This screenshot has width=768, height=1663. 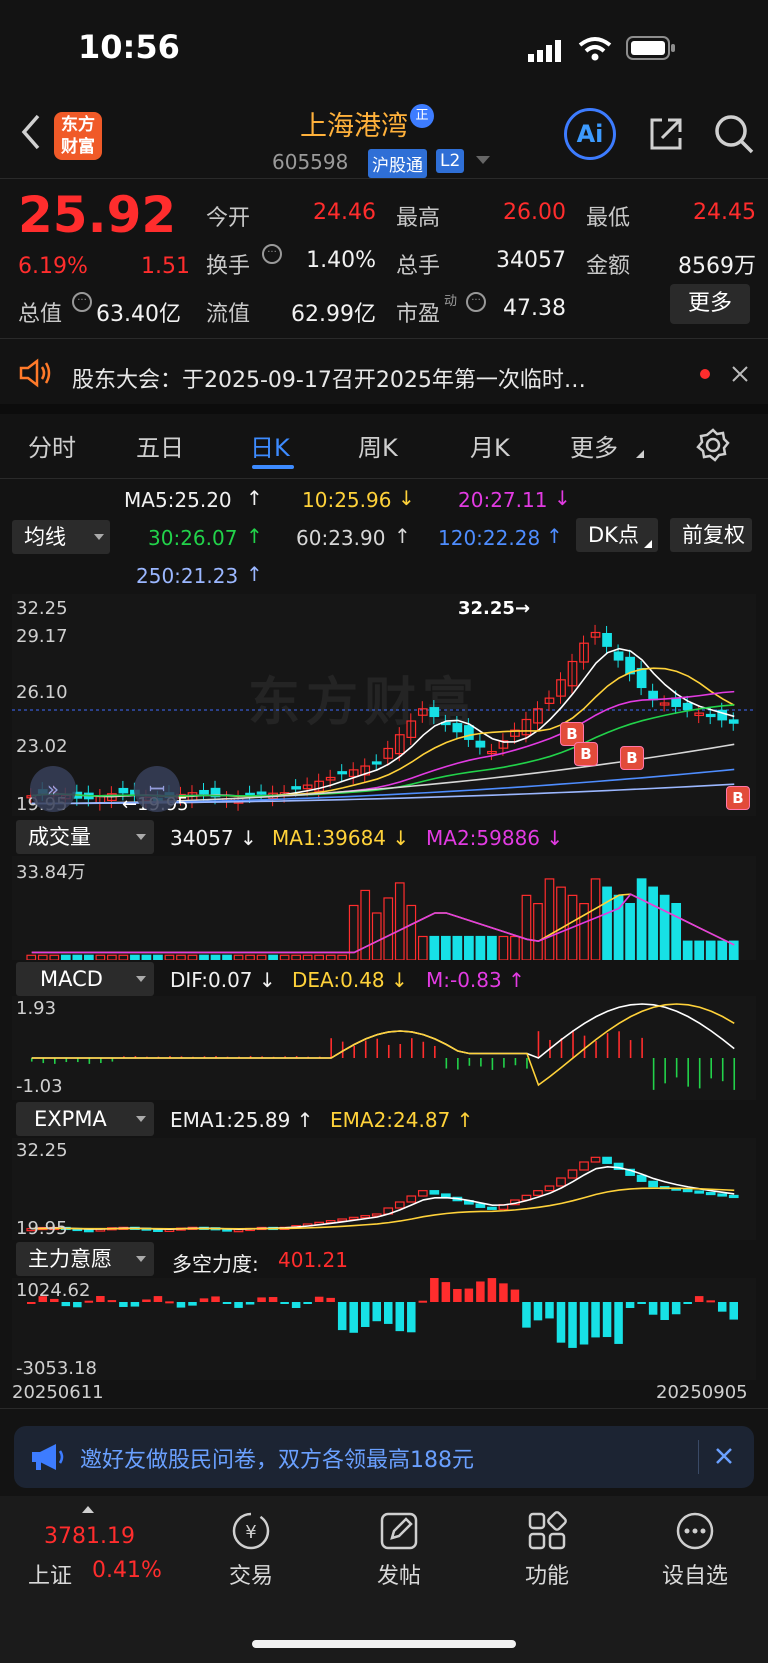 I want to click on trade-icon: ¥, so click(x=251, y=1531).